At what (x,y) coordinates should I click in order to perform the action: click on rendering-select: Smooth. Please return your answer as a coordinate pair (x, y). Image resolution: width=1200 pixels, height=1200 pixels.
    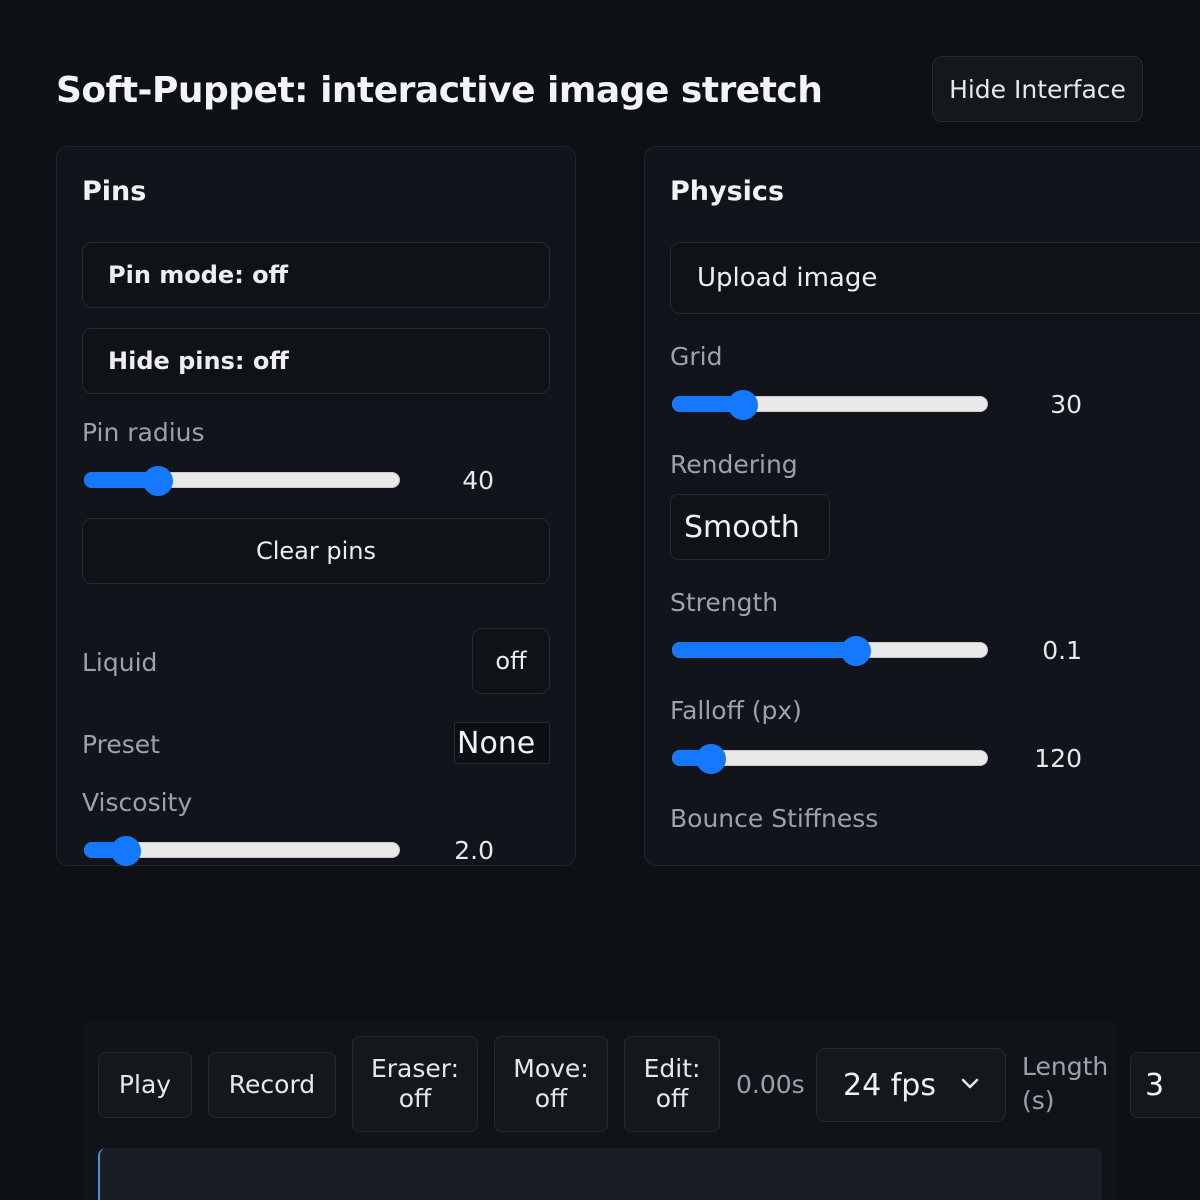
    Looking at the image, I should click on (750, 527).